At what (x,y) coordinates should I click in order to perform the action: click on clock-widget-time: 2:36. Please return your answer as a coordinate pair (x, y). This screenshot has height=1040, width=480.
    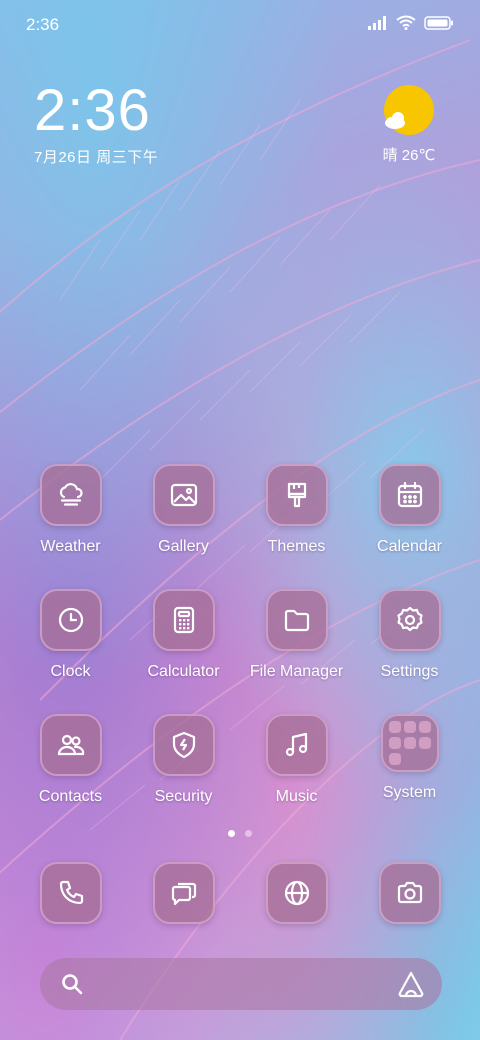
    Looking at the image, I should click on (92, 110).